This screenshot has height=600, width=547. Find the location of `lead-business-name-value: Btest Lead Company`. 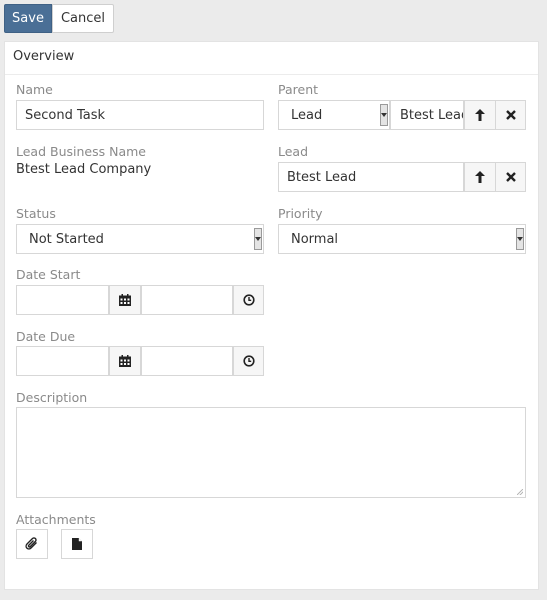

lead-business-name-value: Btest Lead Company is located at coordinates (84, 169).